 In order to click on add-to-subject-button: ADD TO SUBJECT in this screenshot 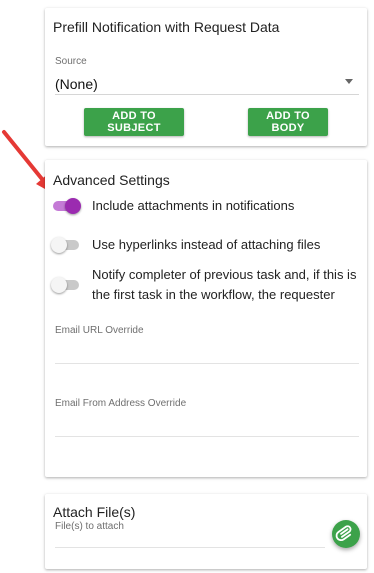, I will do `click(134, 122)`.